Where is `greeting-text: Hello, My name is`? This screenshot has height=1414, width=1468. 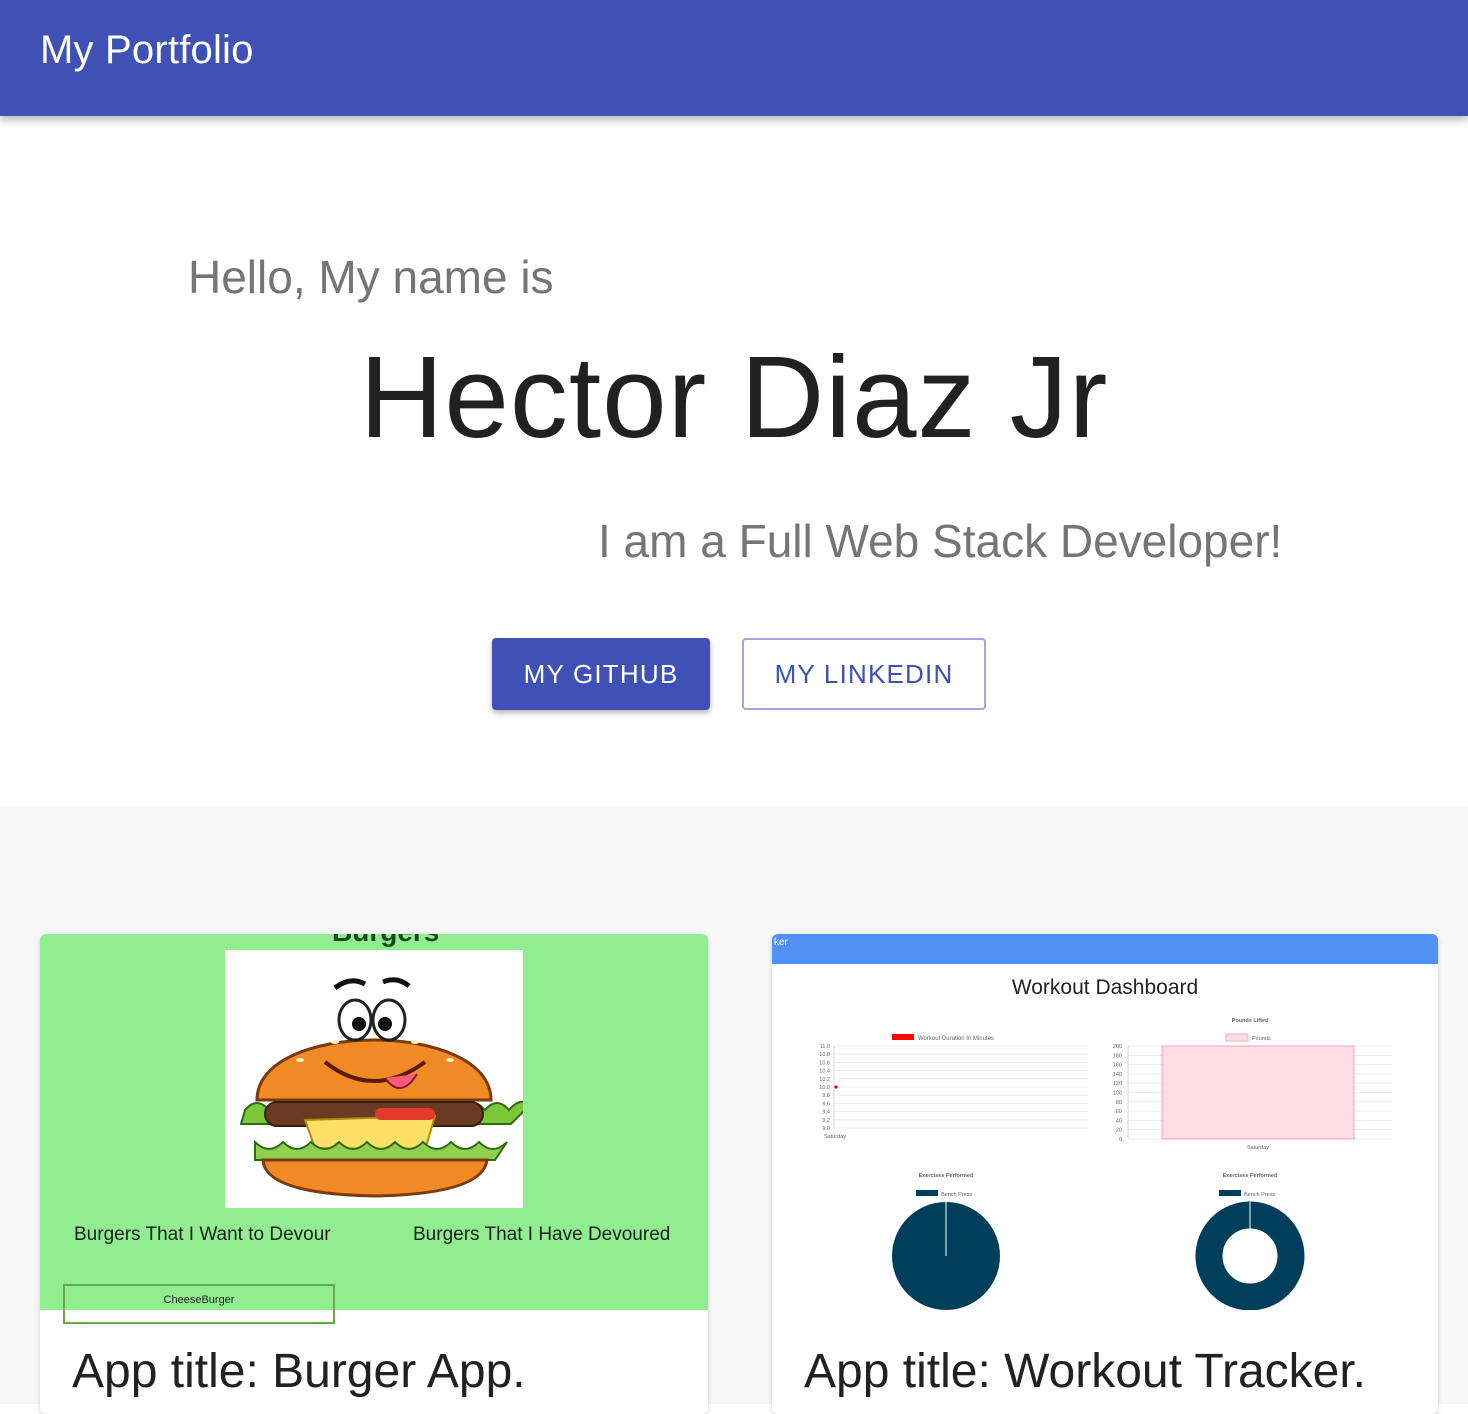 greeting-text: Hello, My name is is located at coordinates (371, 277).